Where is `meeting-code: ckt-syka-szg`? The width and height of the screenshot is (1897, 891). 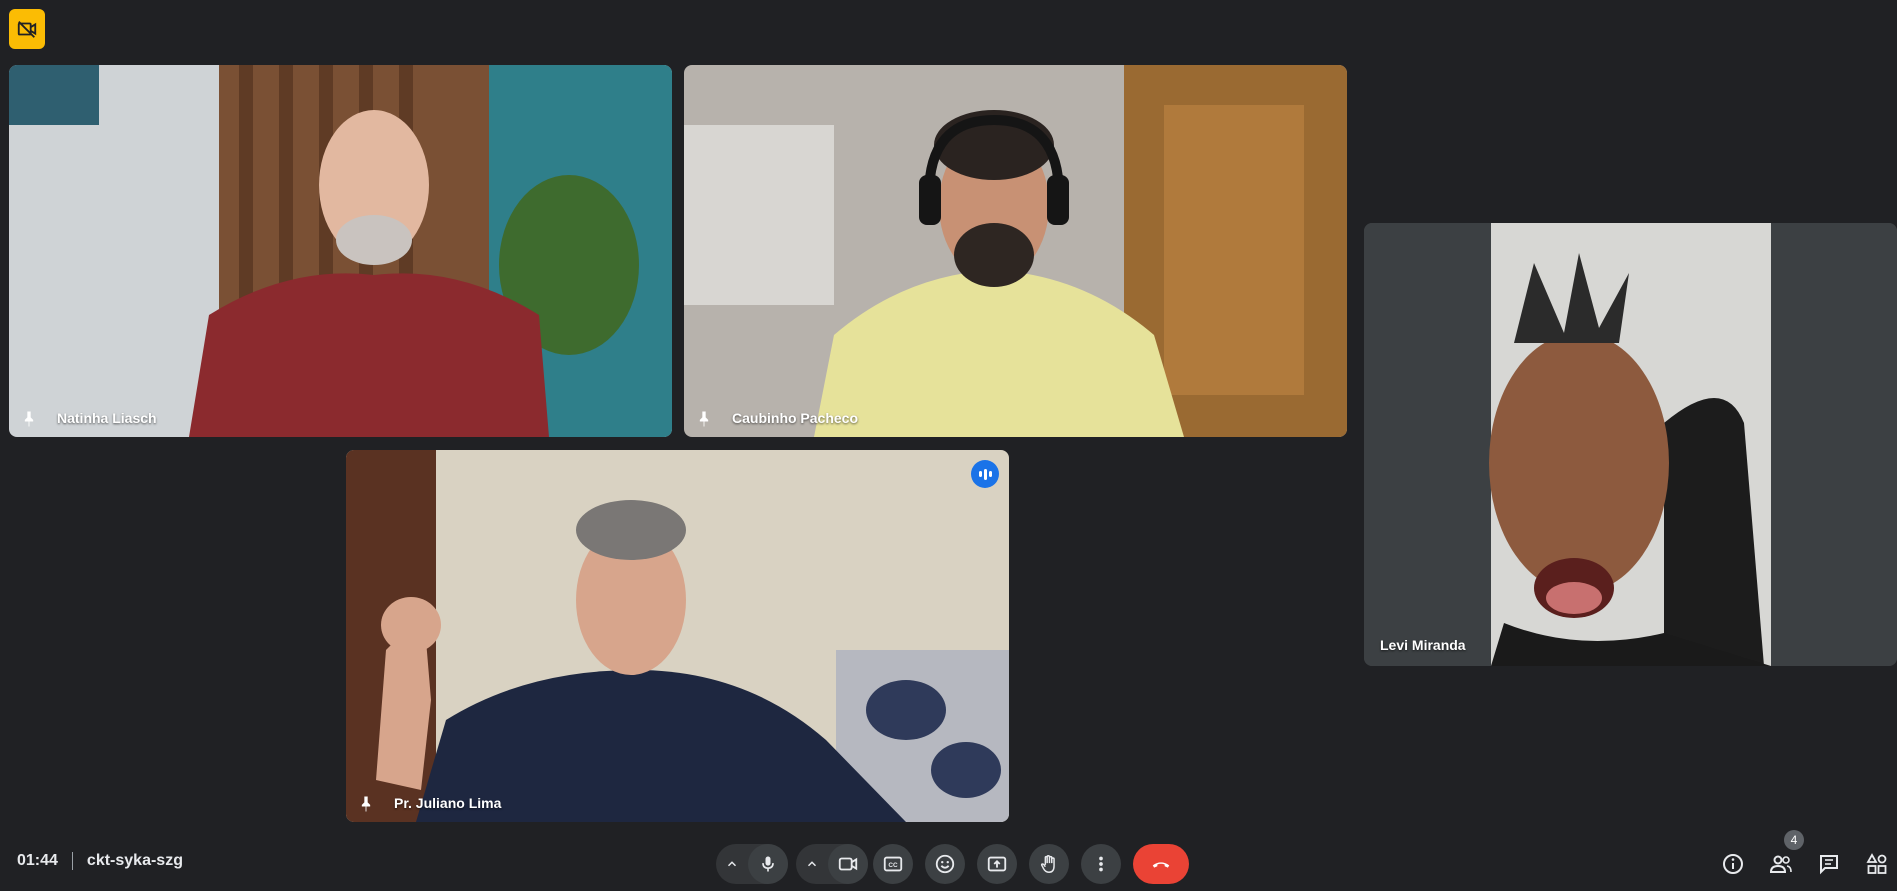 meeting-code: ckt-syka-szg is located at coordinates (134, 860).